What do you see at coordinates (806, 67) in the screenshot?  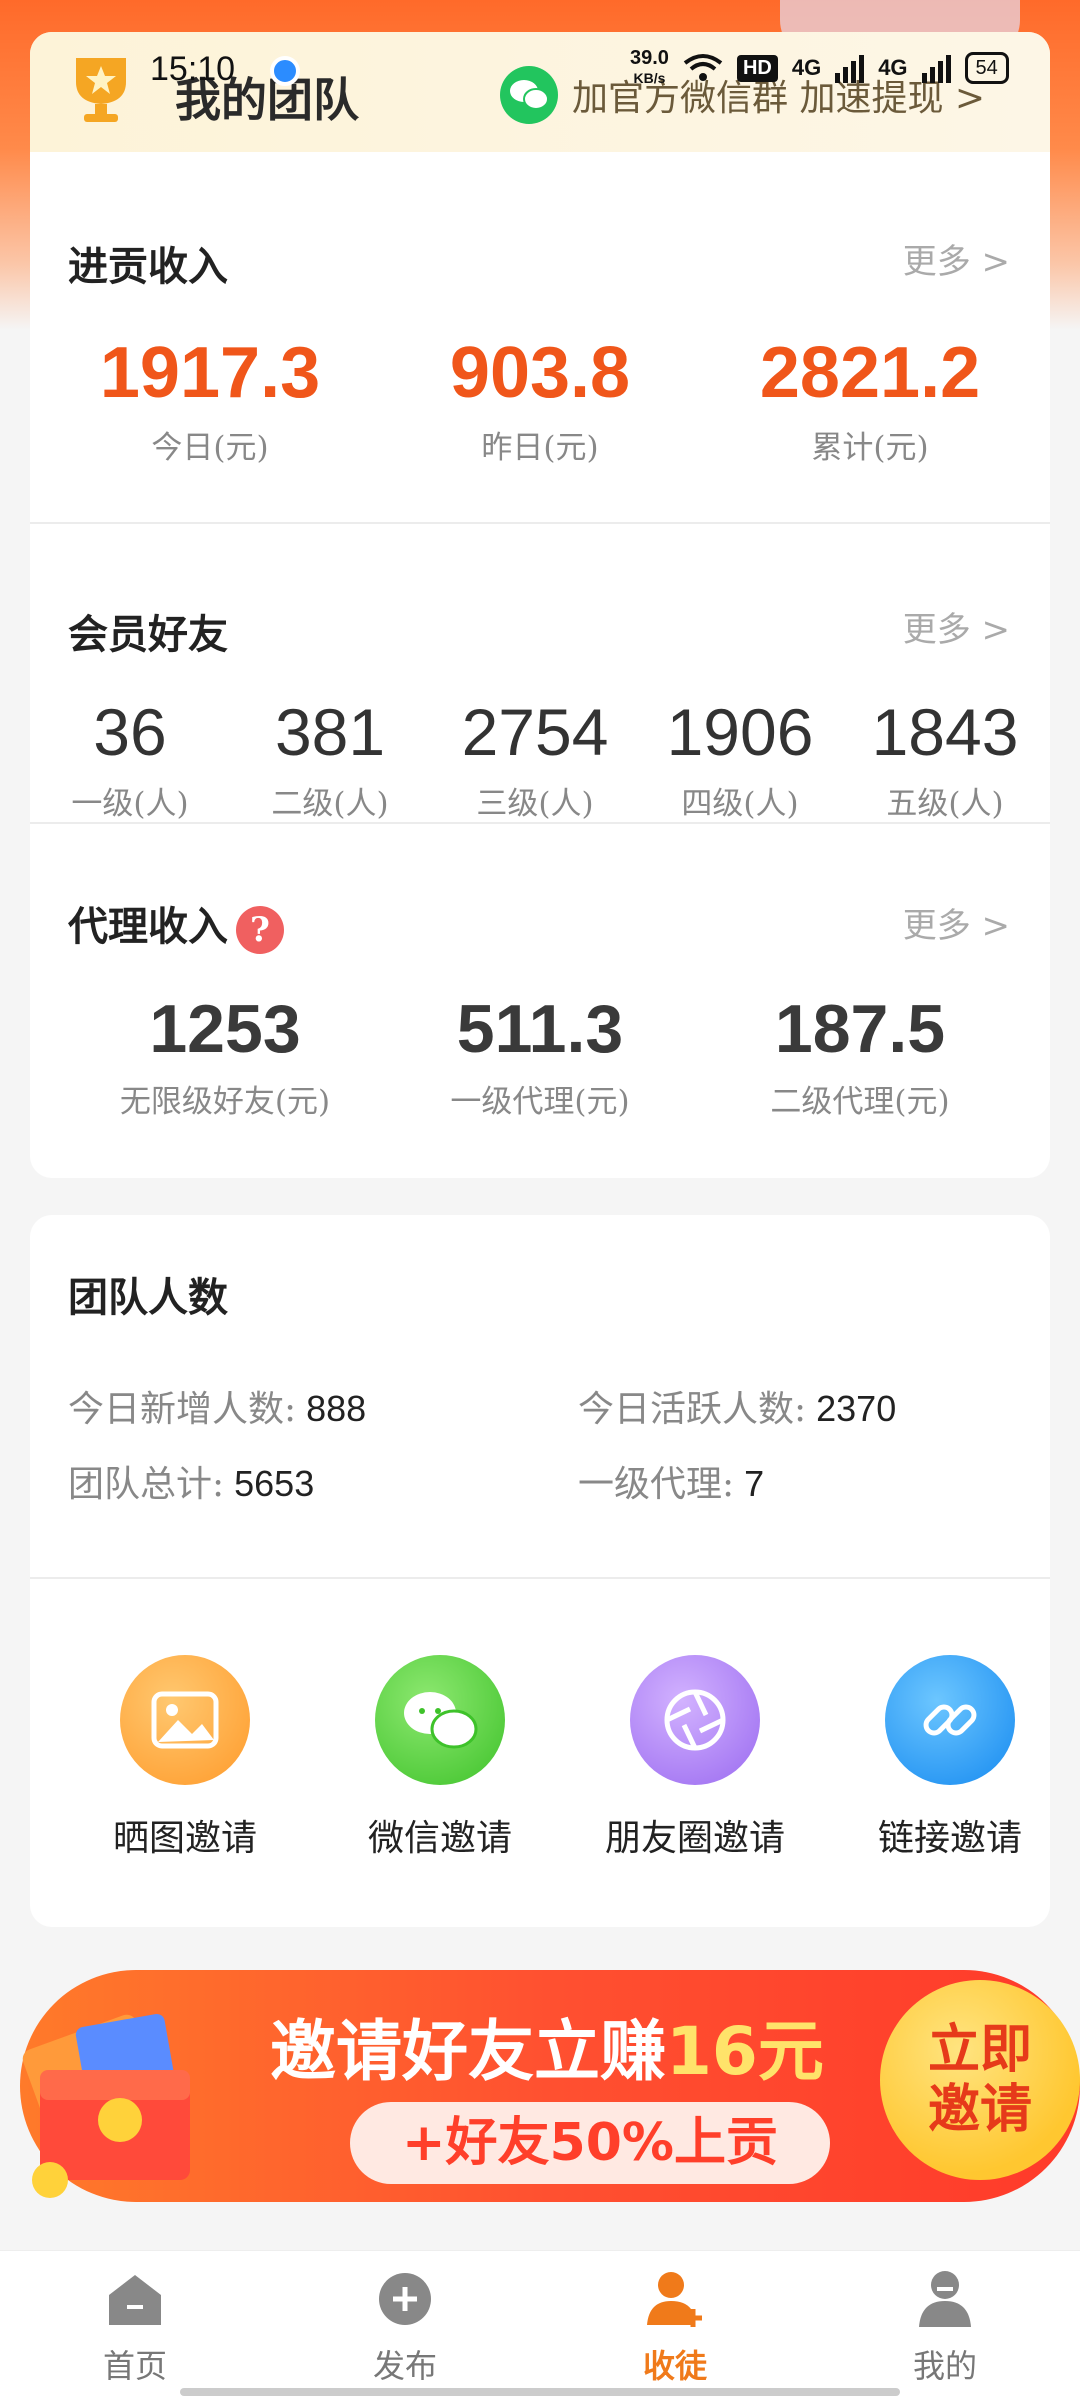 I see `signal-label-1: 4G` at bounding box center [806, 67].